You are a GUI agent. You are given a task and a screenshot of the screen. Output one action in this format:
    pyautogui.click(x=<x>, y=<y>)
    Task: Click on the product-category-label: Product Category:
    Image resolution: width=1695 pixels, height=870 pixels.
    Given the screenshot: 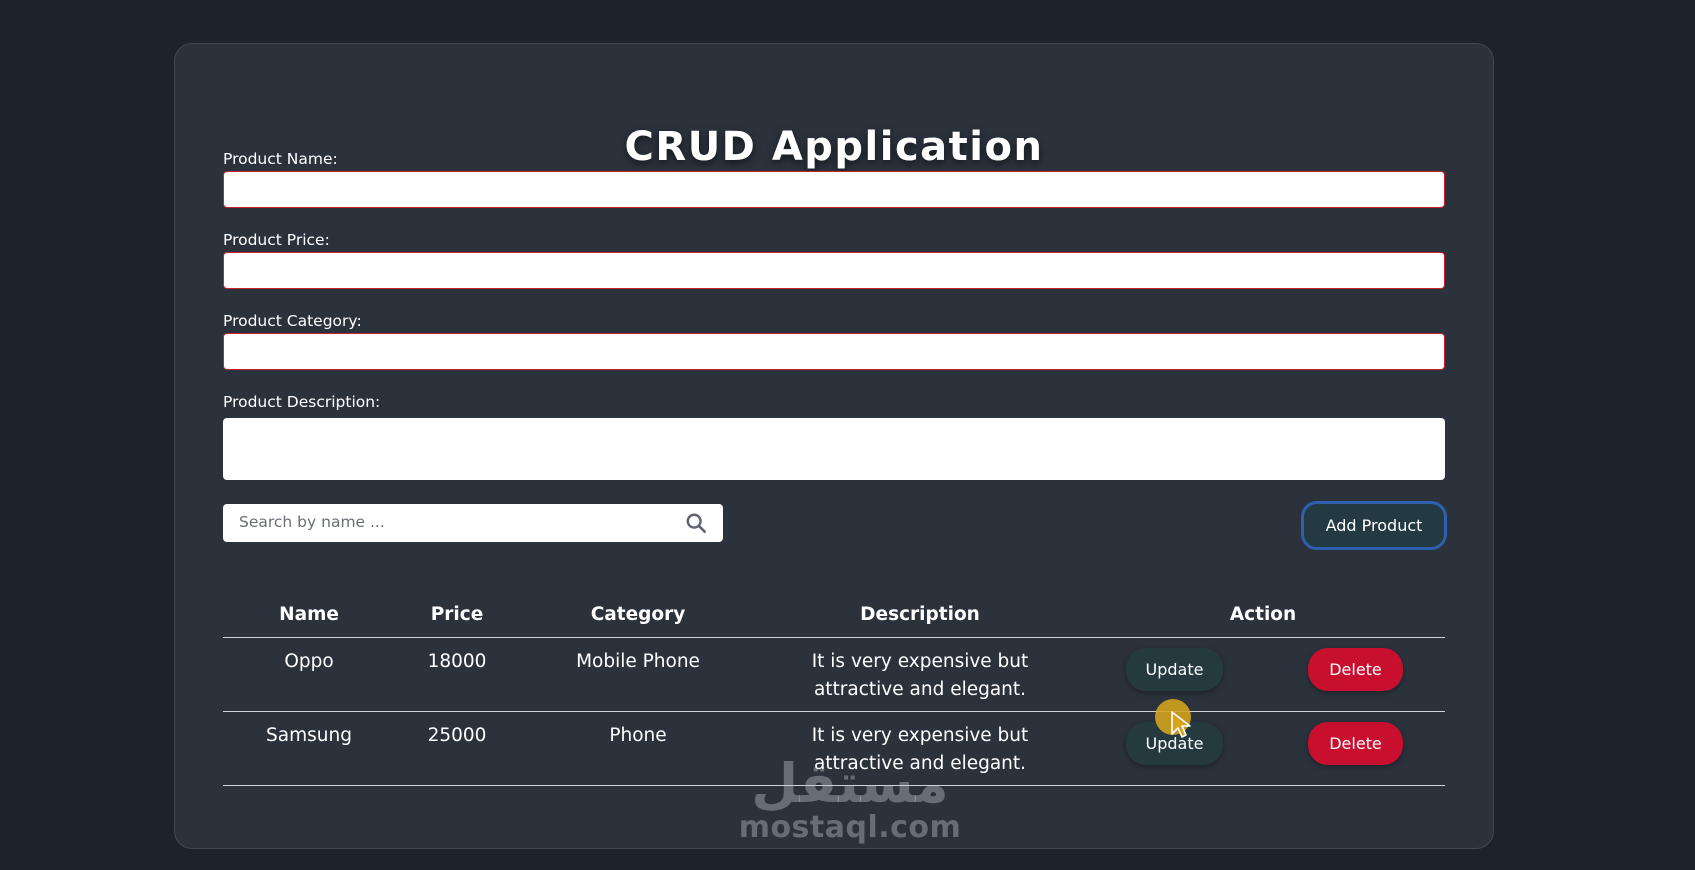 What is the action you would take?
    pyautogui.click(x=292, y=321)
    